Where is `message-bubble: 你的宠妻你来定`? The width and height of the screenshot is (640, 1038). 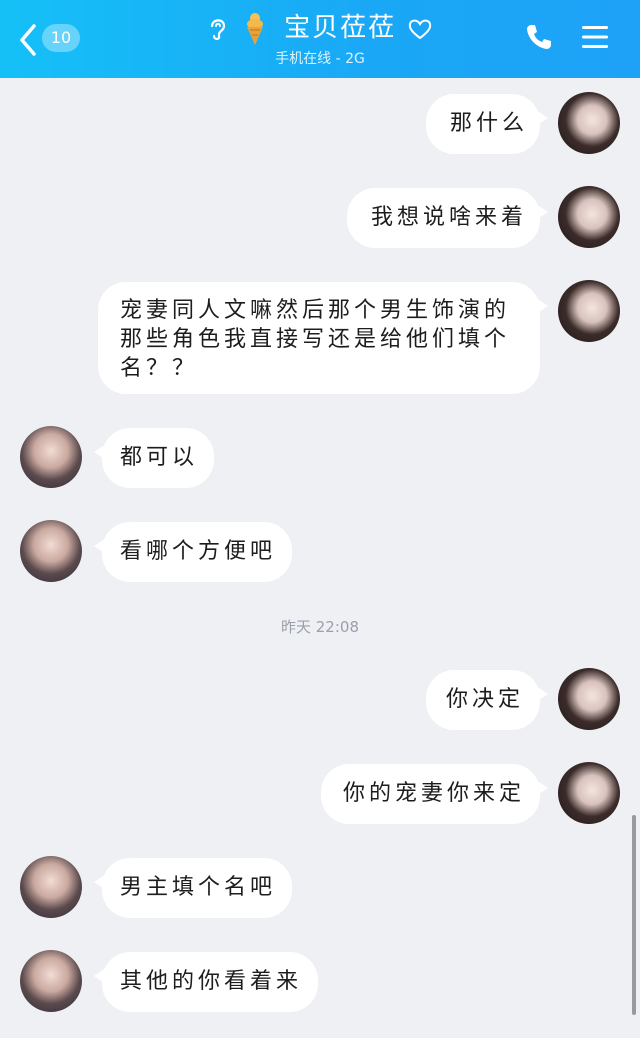 message-bubble: 你的宠妻你来定 is located at coordinates (434, 794).